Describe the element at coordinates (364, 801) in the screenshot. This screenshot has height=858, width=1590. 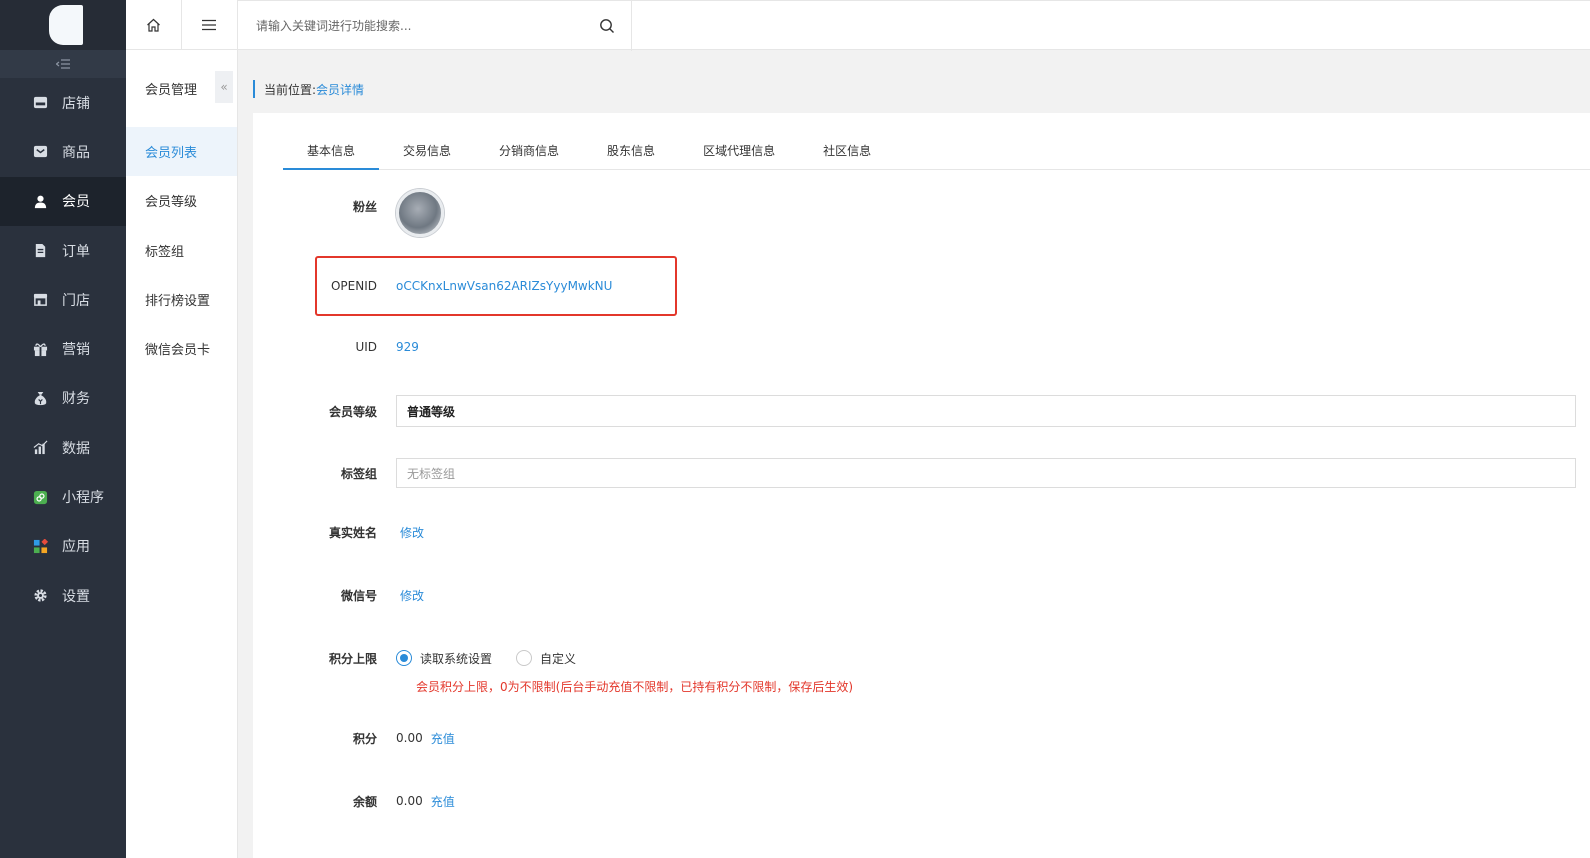
I see `balance-label: 余额` at that location.